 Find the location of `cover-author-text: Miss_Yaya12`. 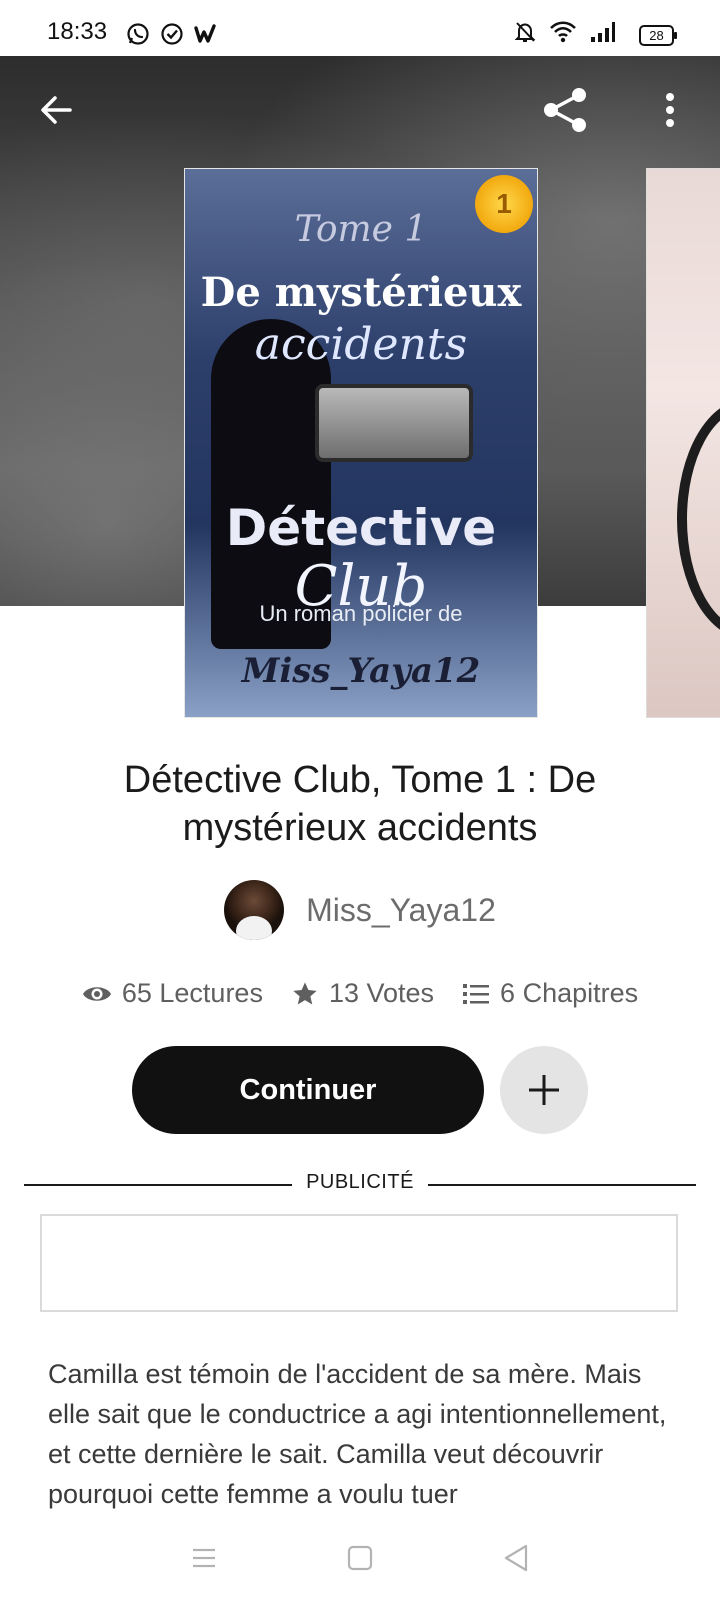

cover-author-text: Miss_Yaya12 is located at coordinates (361, 671).